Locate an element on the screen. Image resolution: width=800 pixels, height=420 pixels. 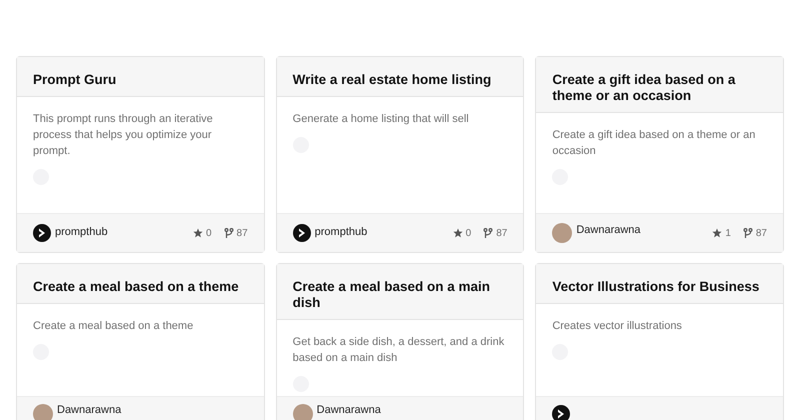
card-description: This prompt runs through an iterative process that helps you optimize your prompt. is located at coordinates (123, 135).